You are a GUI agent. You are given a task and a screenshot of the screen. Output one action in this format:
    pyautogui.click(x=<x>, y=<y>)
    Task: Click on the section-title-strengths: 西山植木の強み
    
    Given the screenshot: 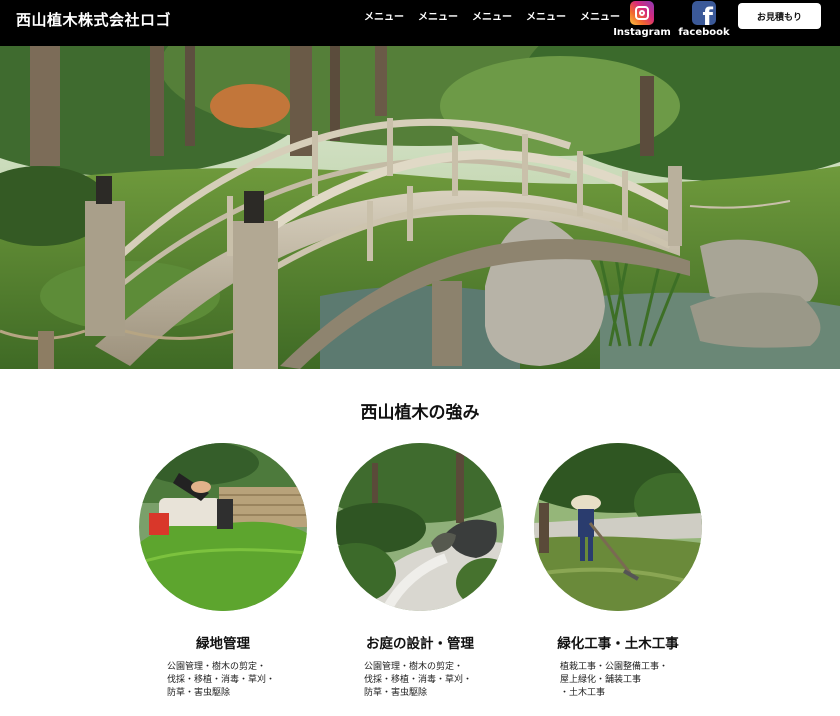 What is the action you would take?
    pyautogui.click(x=420, y=413)
    